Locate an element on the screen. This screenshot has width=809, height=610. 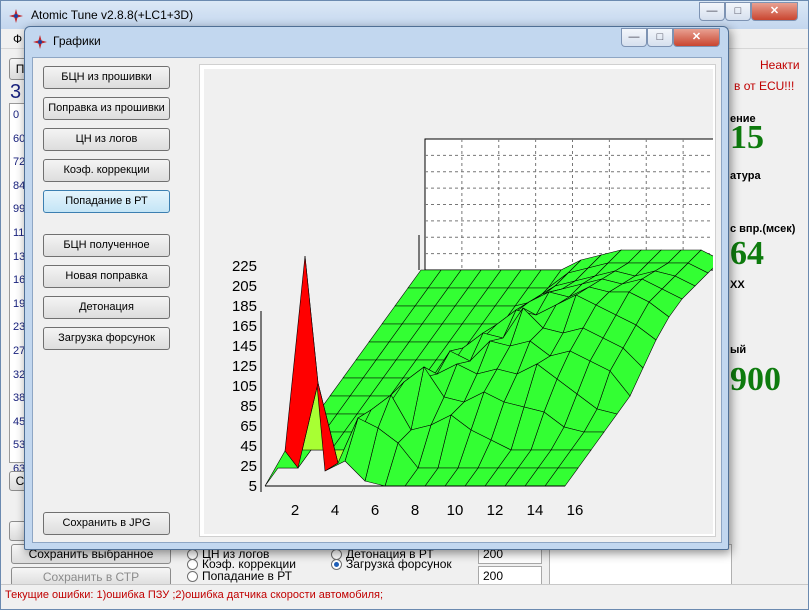
menu-item-file: Ф is located at coordinates (17, 39).